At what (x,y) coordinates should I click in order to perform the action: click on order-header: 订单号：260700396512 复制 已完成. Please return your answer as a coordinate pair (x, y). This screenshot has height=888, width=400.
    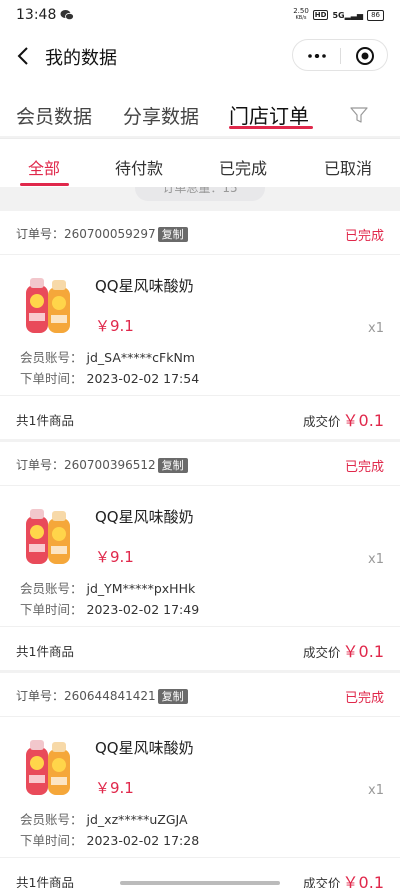
    Looking at the image, I should click on (200, 464).